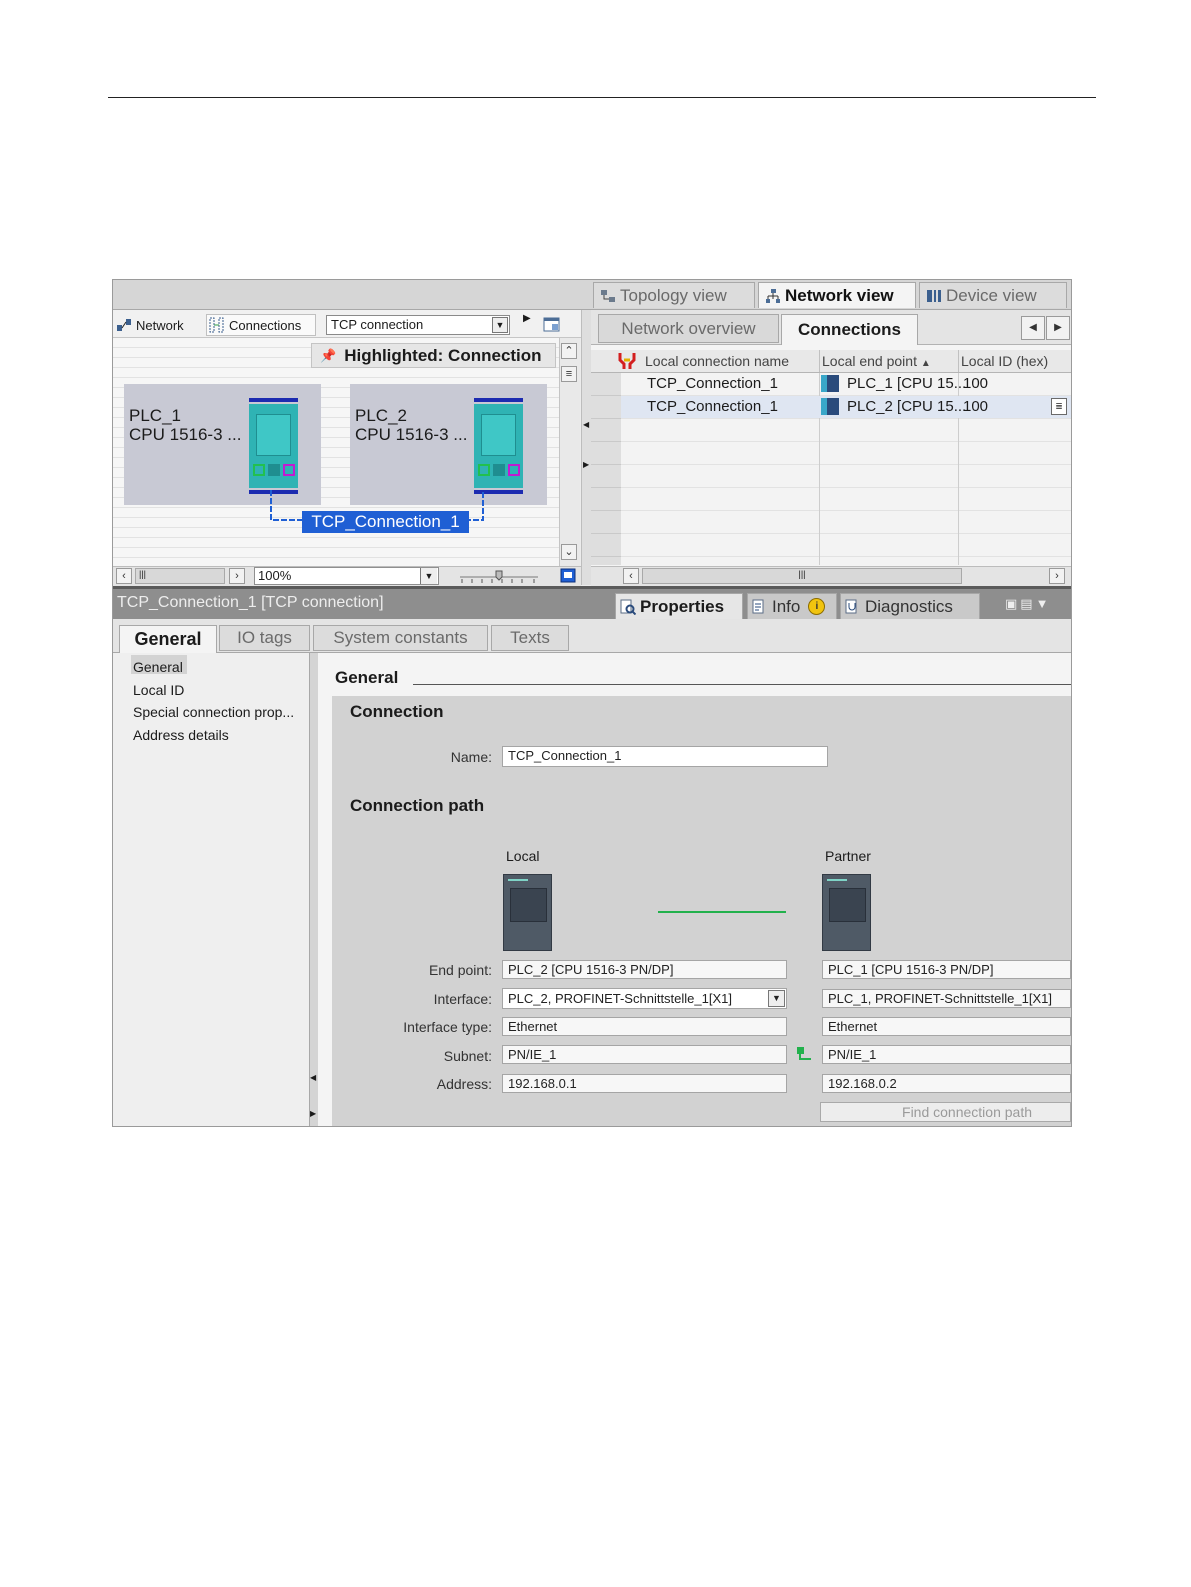  Describe the element at coordinates (644, 969) in the screenshot. I see `local-endpoint-field: PLC_2 [CPU 1516-3 PN/DP]` at that location.